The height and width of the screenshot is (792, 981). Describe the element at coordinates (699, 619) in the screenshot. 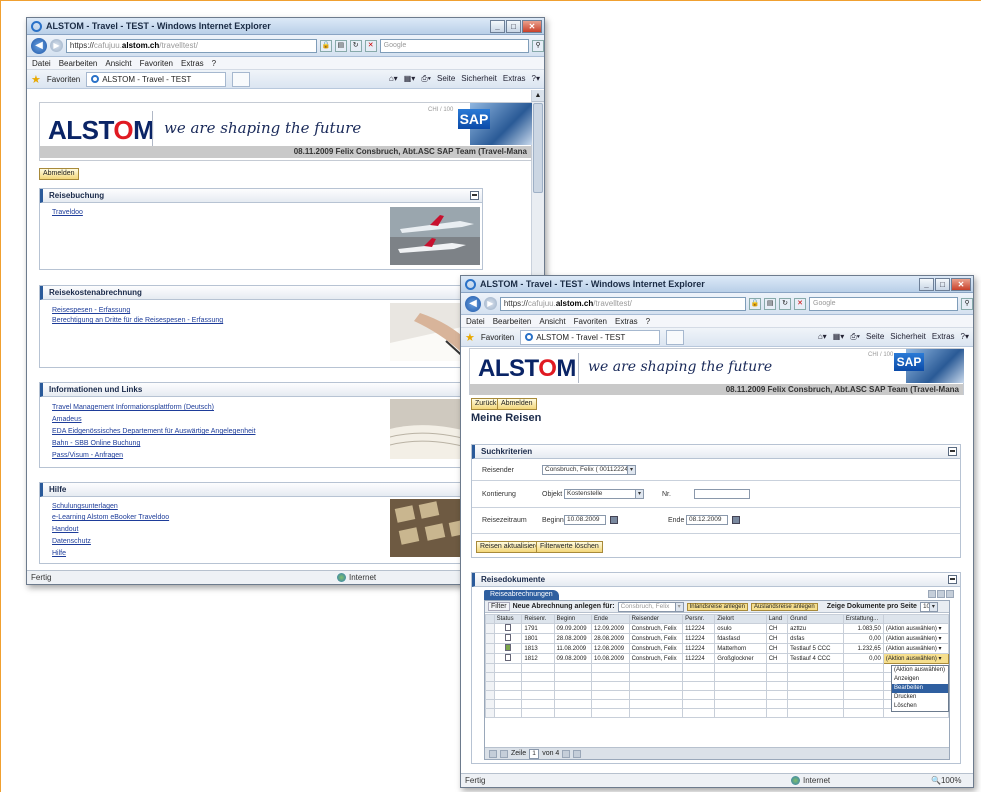

I see `col-persnr: Persnr.` at that location.